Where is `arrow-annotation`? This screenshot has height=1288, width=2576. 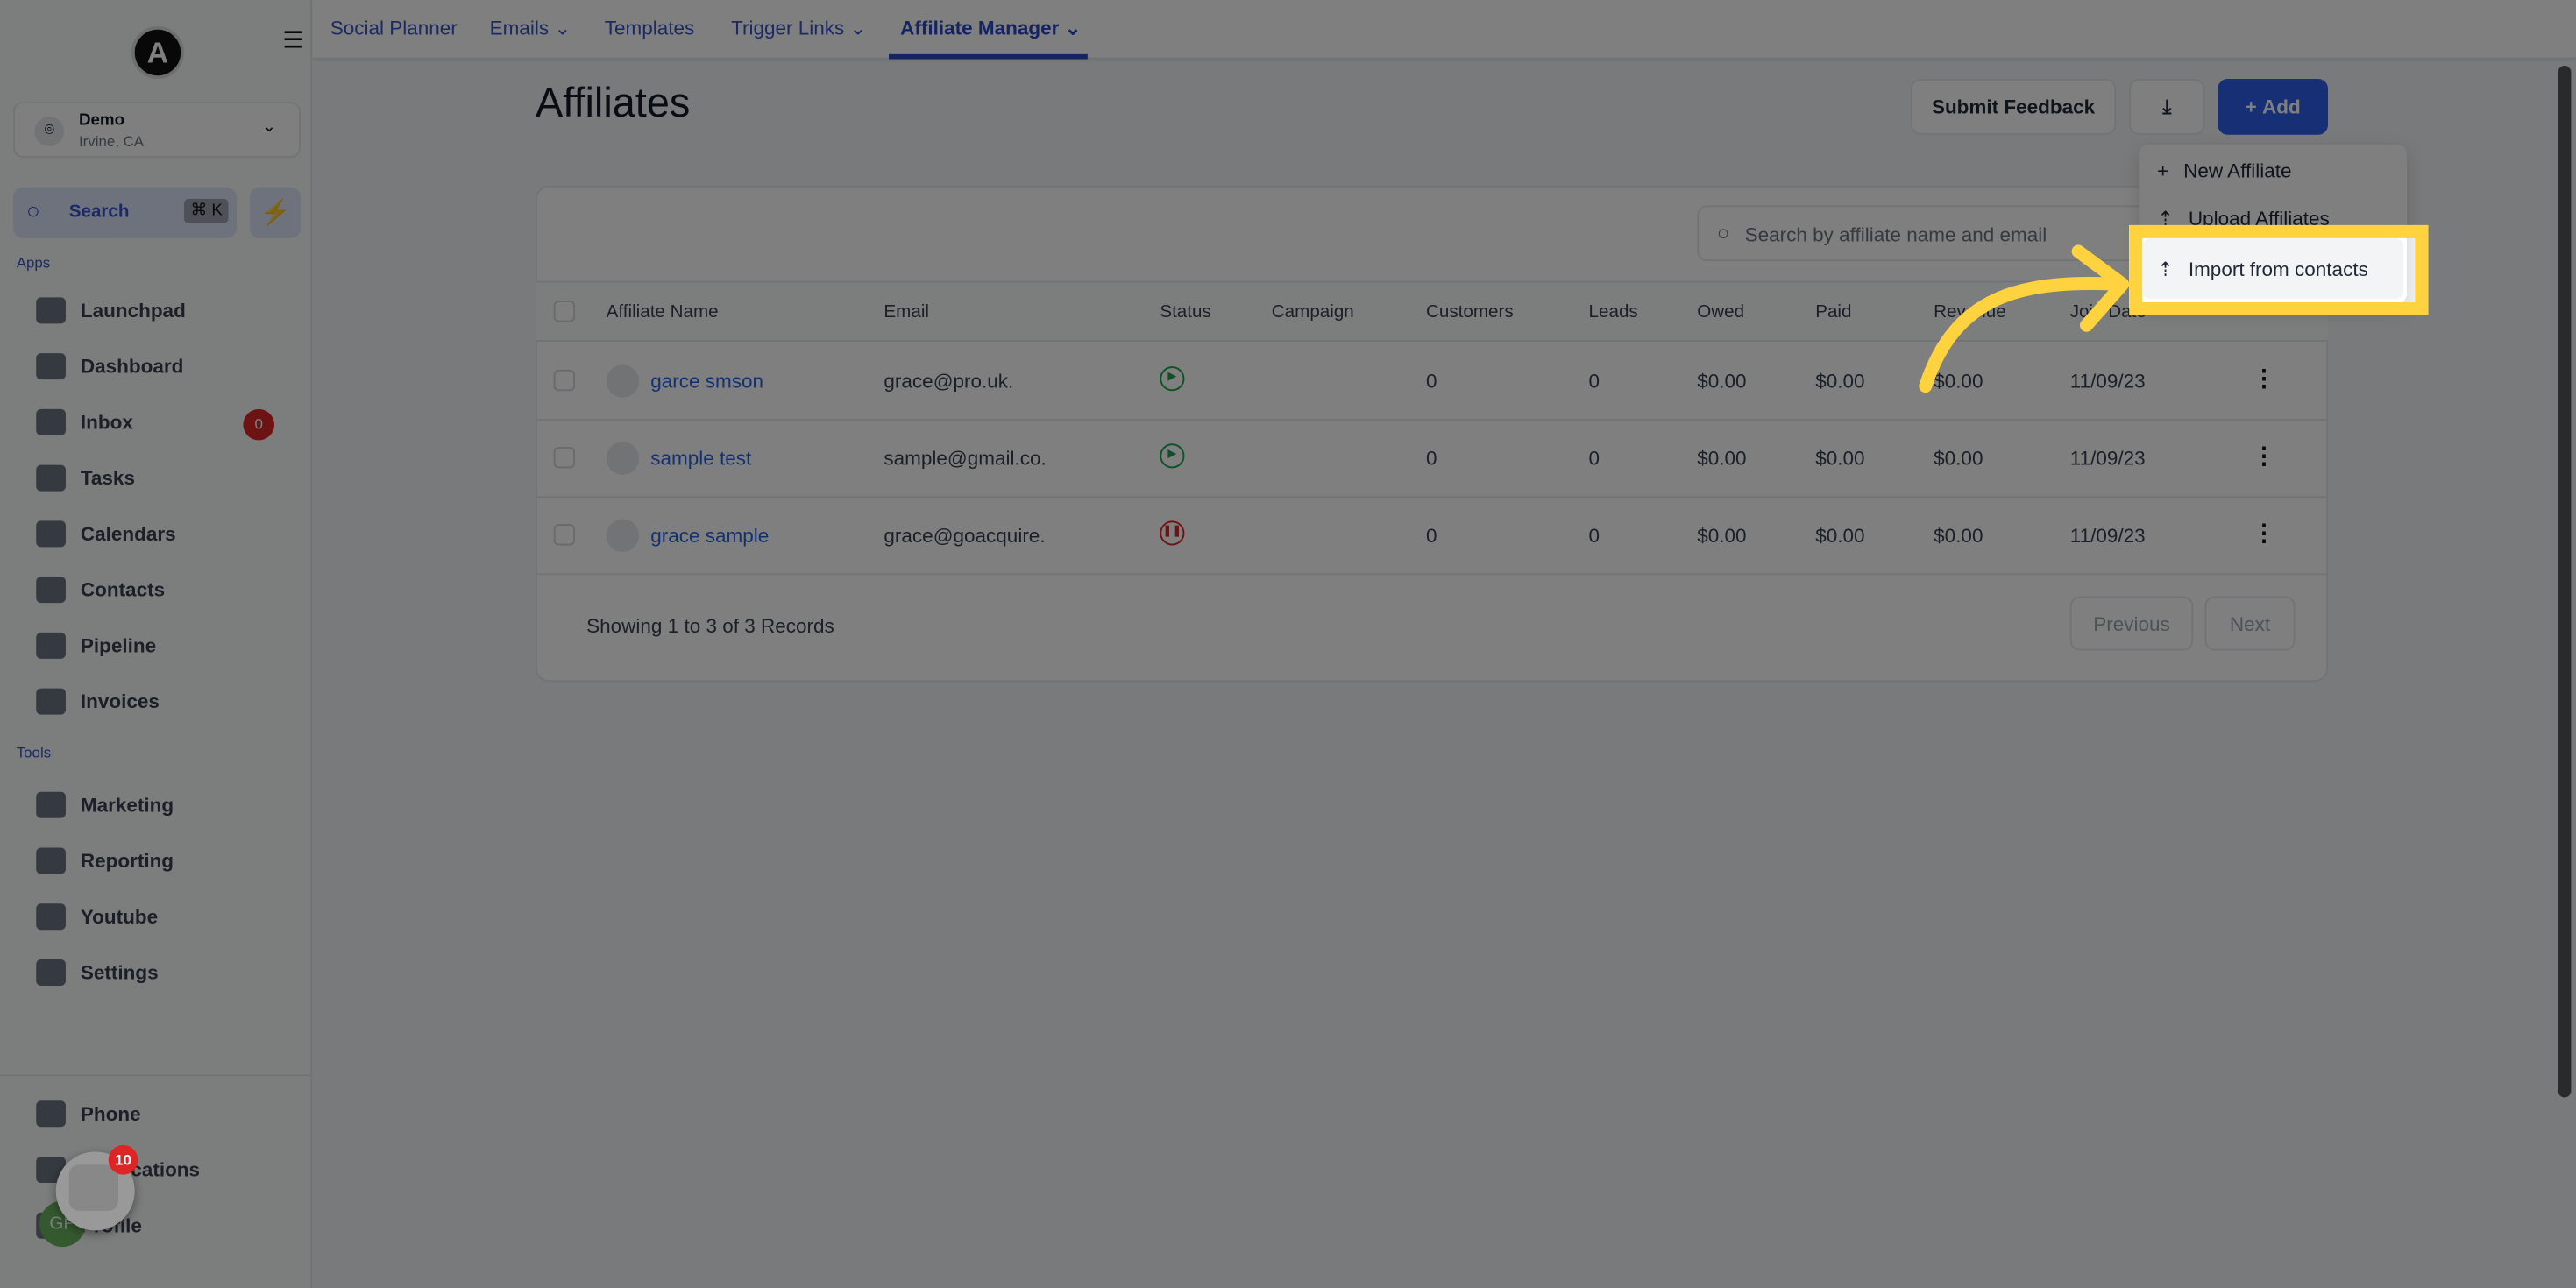
arrow-annotation is located at coordinates (2024, 318).